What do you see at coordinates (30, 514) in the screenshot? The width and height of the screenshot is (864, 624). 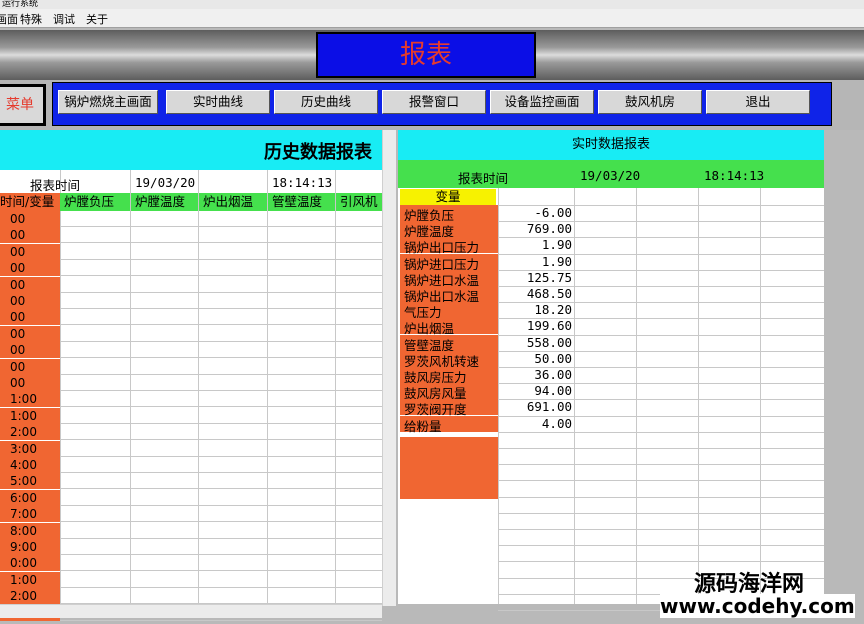 I see `history-row-time: 7:00` at bounding box center [30, 514].